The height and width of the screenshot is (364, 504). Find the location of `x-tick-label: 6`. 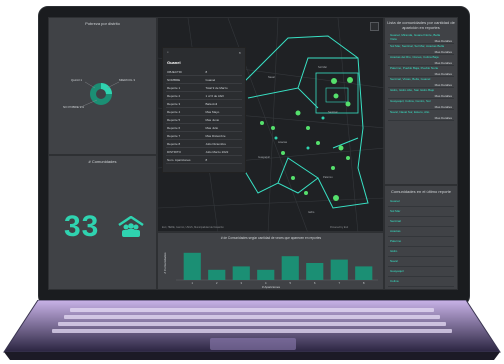

x-tick-label: 6 is located at coordinates (315, 283).